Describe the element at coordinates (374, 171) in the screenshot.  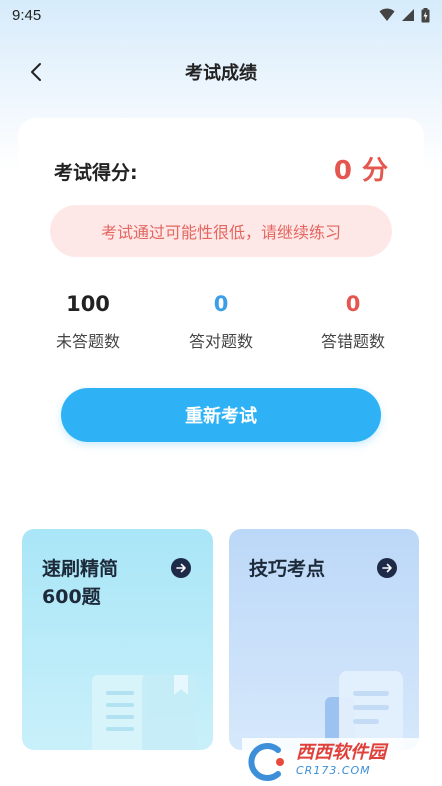
I see `score-unit: 分` at that location.